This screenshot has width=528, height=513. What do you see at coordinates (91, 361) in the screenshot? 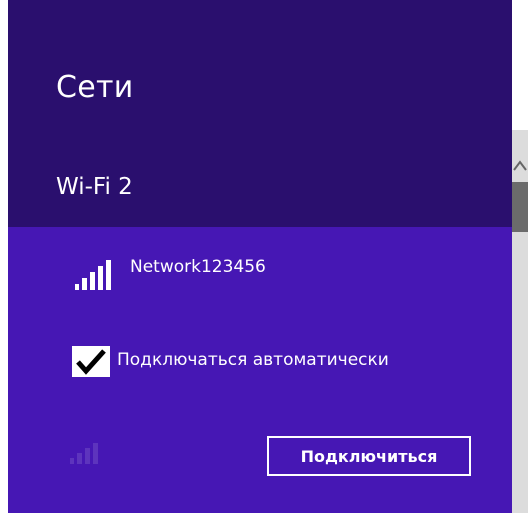
I see `auto-connect-checkbox` at bounding box center [91, 361].